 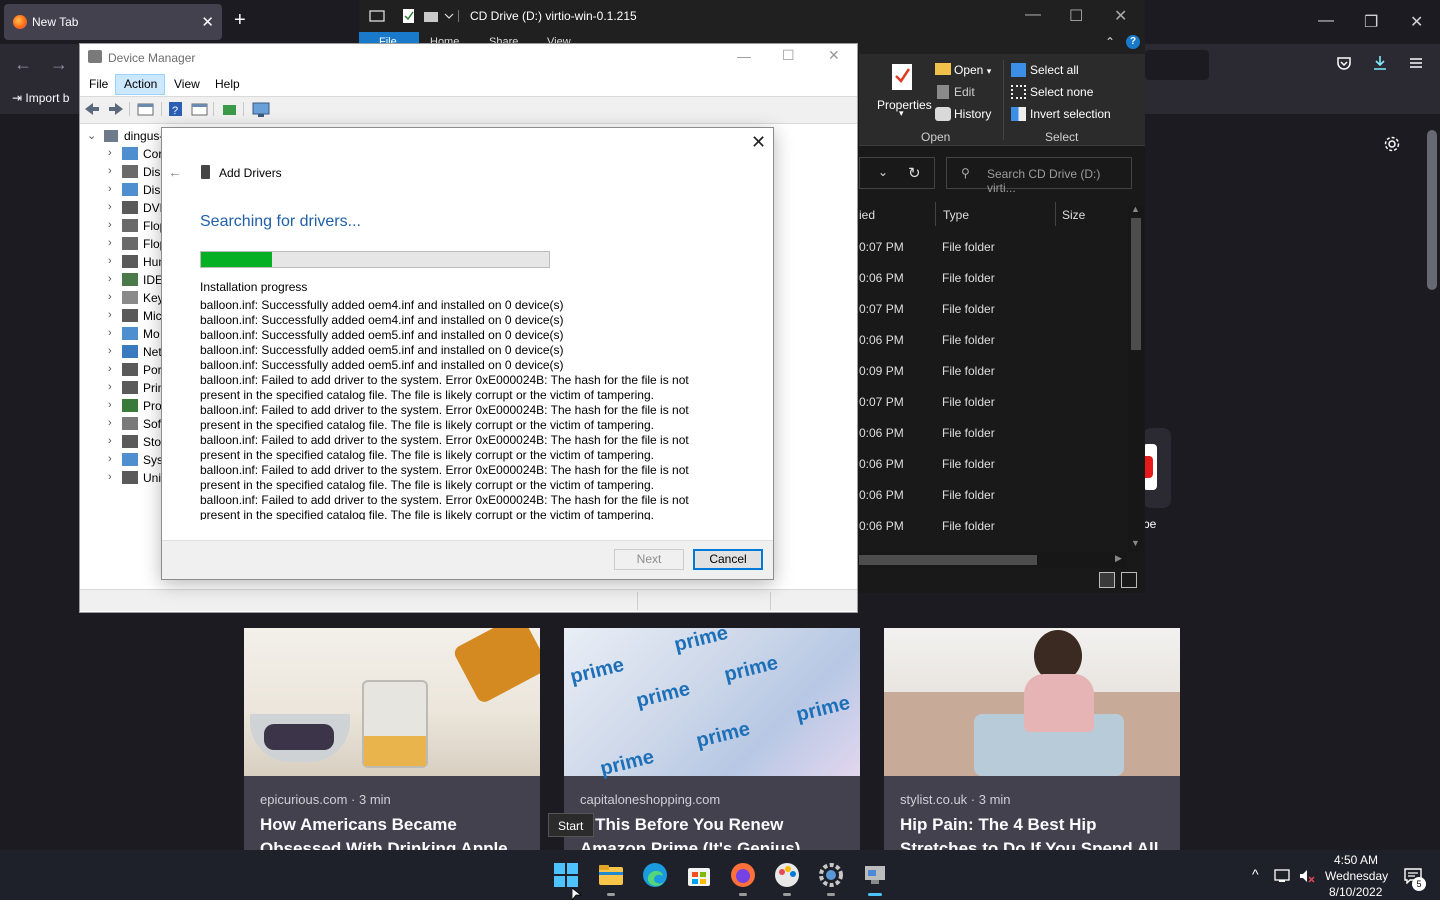 I want to click on explorer-maximize-icon: ☐, so click(x=1076, y=16).